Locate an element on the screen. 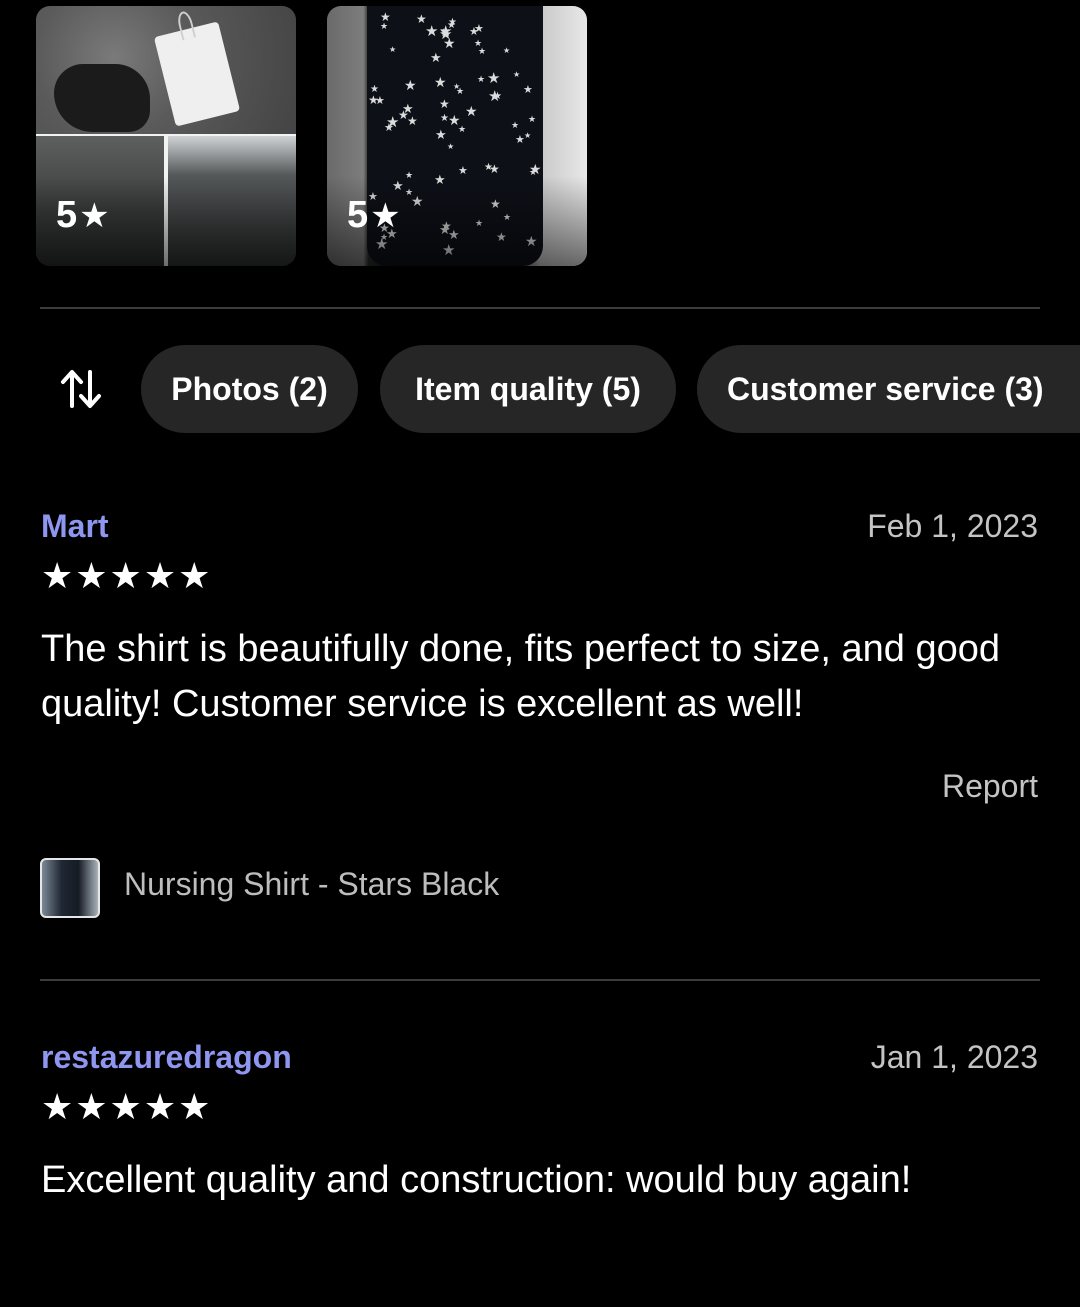  review-photo-1: 5★ is located at coordinates (166, 136).